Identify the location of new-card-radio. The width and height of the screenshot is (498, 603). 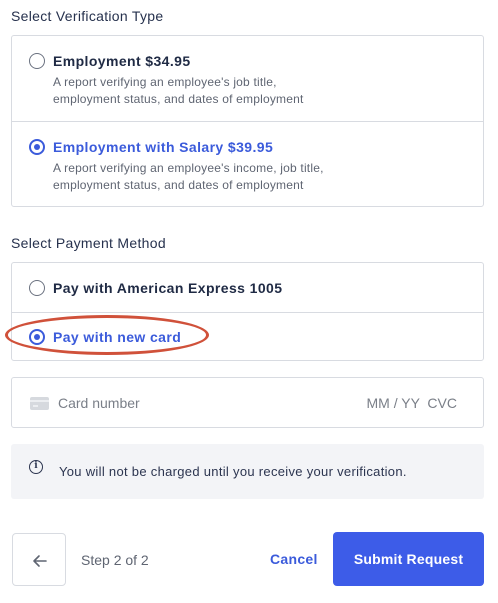
(37, 337).